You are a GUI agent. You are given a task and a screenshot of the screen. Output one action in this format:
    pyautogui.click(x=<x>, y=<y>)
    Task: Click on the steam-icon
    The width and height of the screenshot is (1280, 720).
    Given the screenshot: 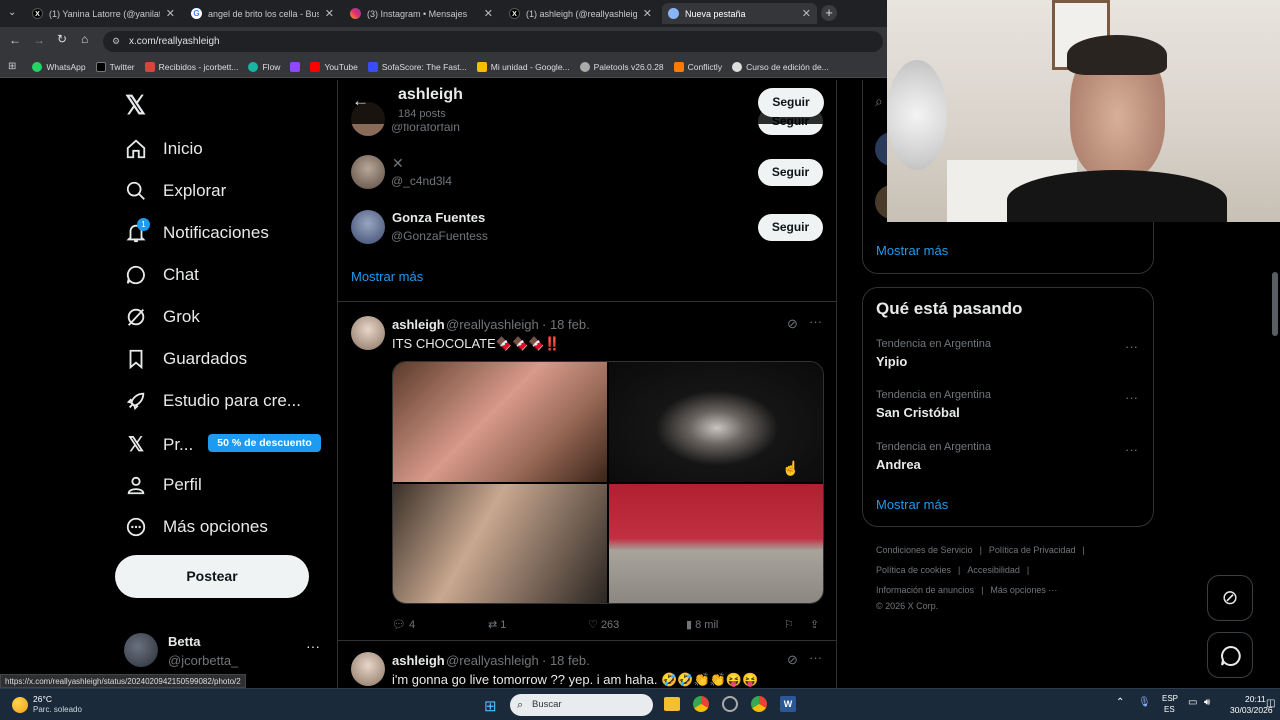 What is the action you would take?
    pyautogui.click(x=730, y=704)
    